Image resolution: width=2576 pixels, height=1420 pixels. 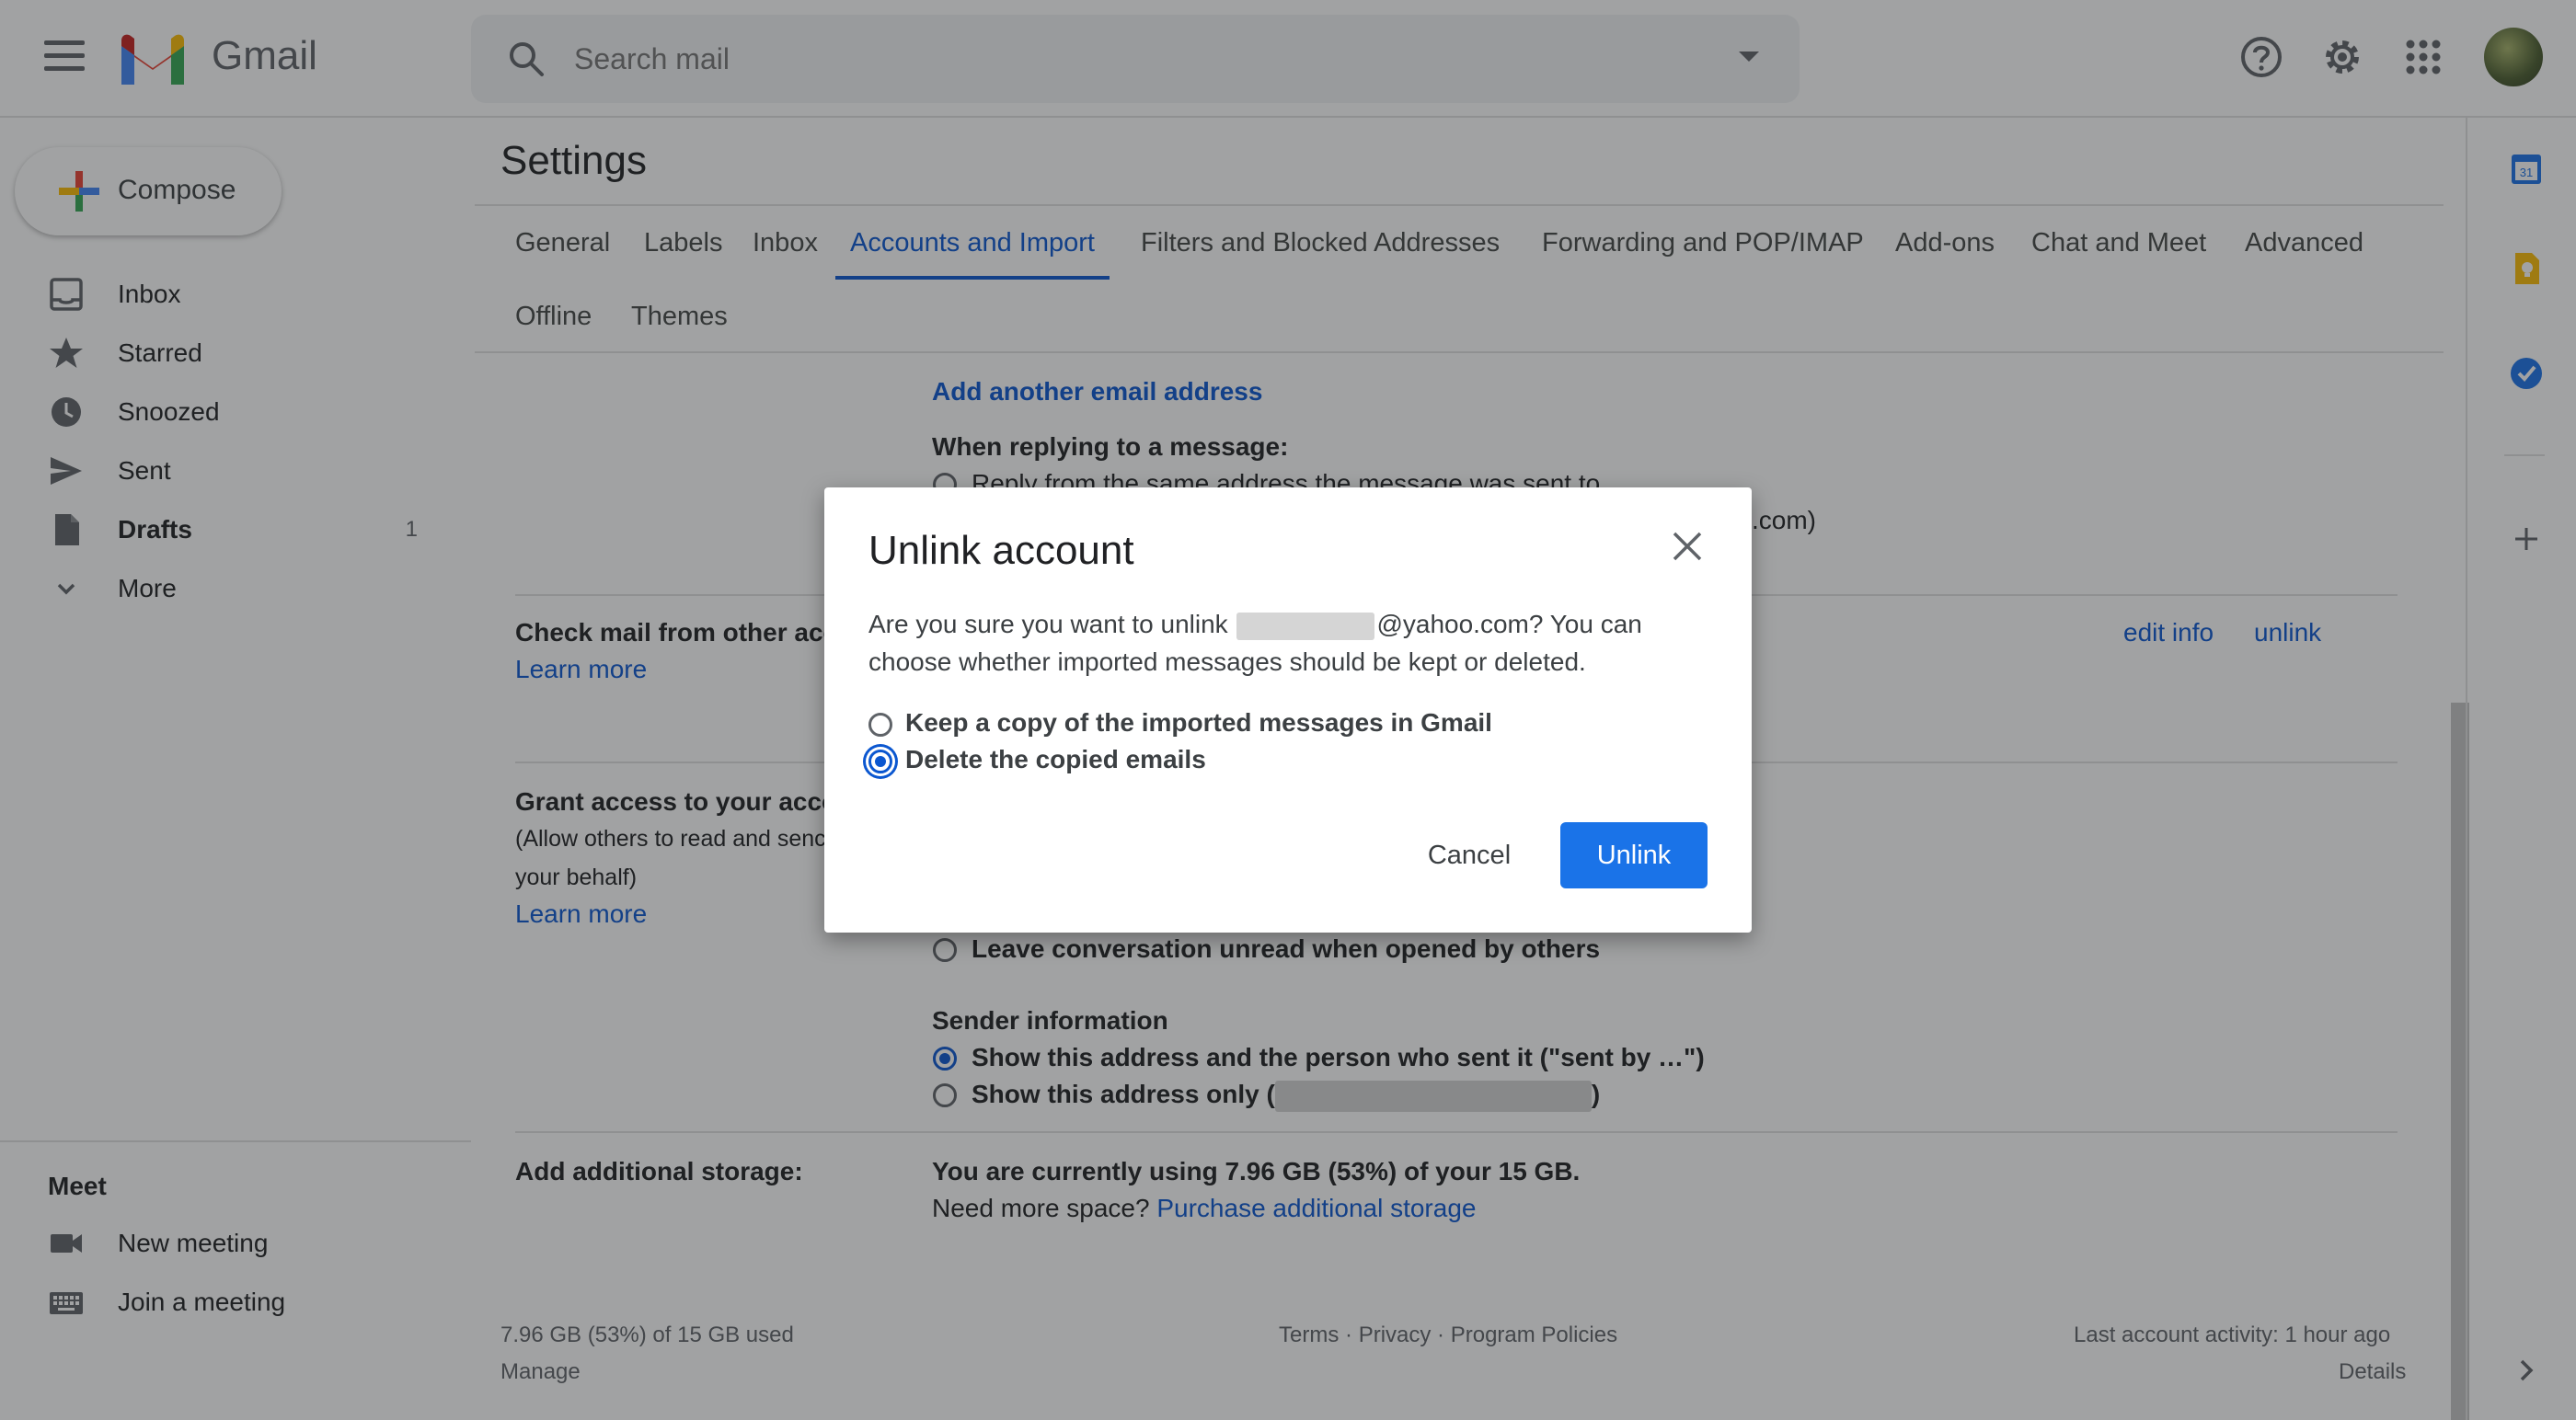 I want to click on dialog-title: Unlink account, so click(x=1001, y=551).